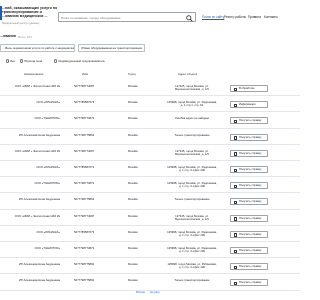  I want to click on footer-link-region: Россия, so click(140, 292).